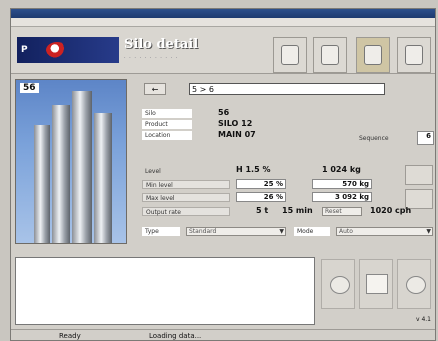 This screenshot has height=341, width=438. What do you see at coordinates (167, 124) in the screenshot?
I see `info-label: Product` at bounding box center [167, 124].